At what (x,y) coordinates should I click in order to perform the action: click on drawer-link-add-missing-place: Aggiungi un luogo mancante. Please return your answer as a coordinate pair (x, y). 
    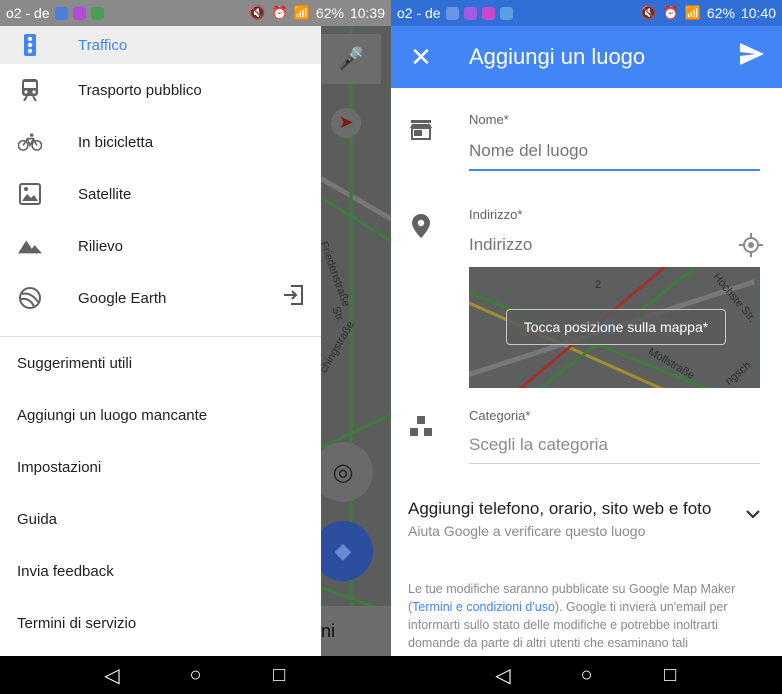
    Looking at the image, I should click on (160, 415).